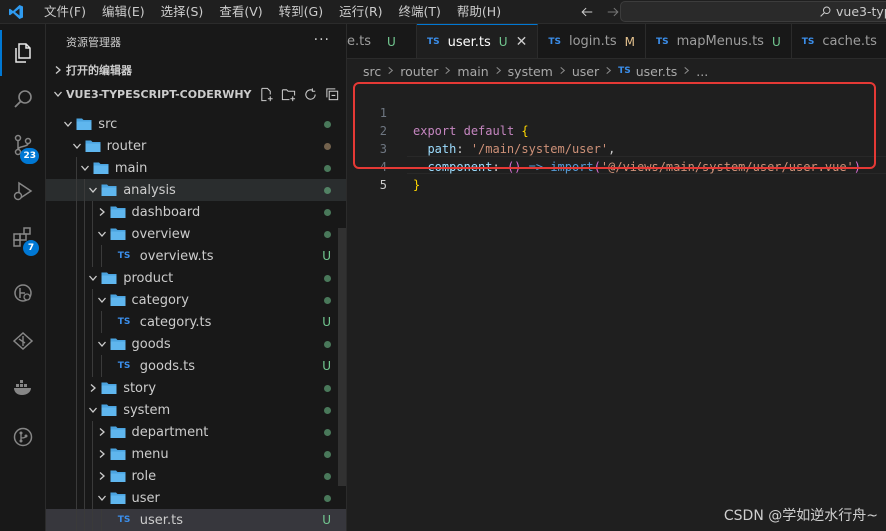 This screenshot has height=531, width=886. Describe the element at coordinates (140, 388) in the screenshot. I see `tree-item-label: story` at that location.